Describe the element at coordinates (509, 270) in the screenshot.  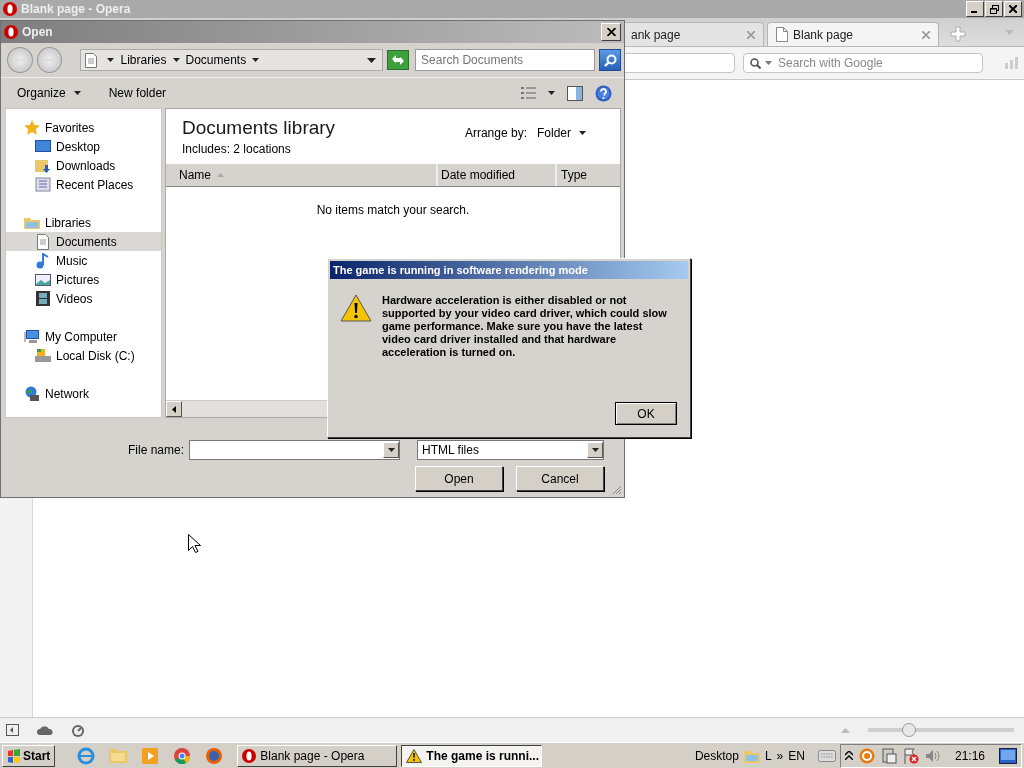
I see `message-title: The game is running in software rendering mode` at that location.